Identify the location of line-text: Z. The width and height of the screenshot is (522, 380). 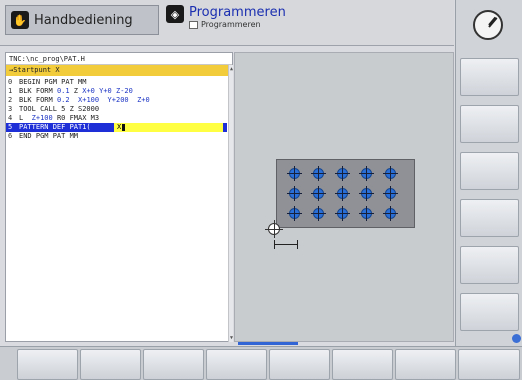
(76, 91).